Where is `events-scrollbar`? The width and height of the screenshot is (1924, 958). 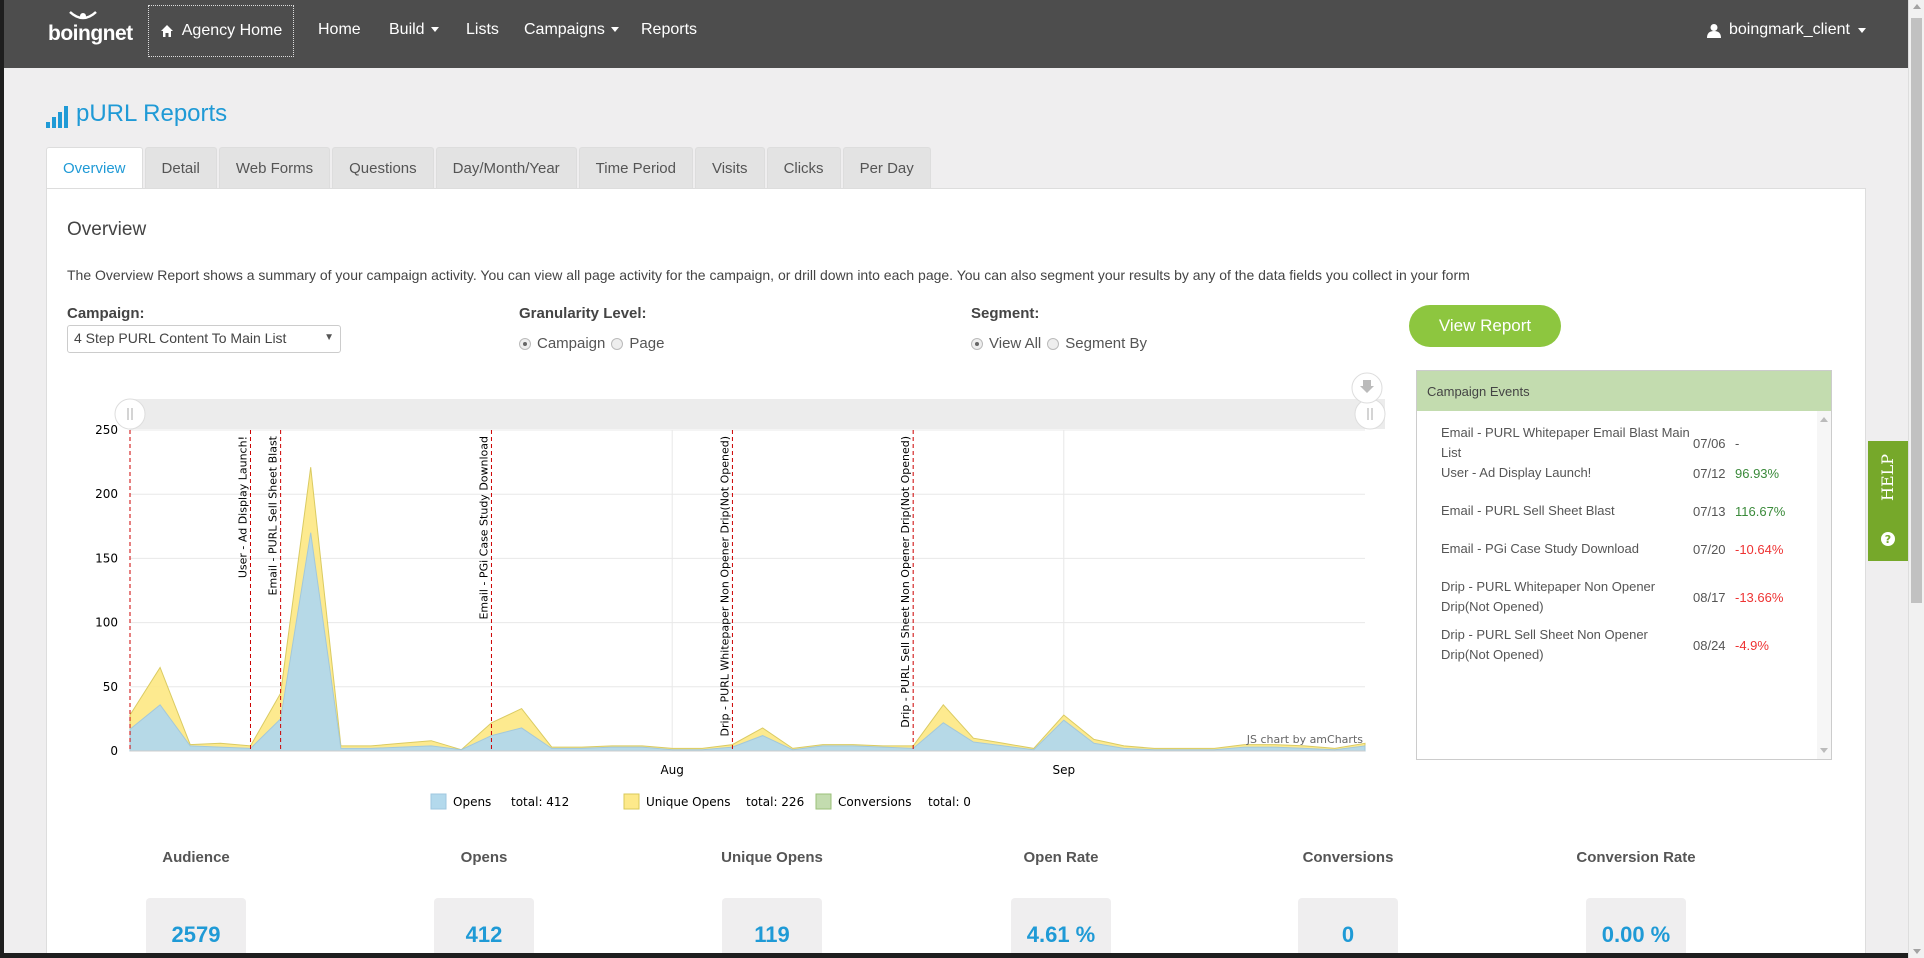 events-scrollbar is located at coordinates (1824, 585).